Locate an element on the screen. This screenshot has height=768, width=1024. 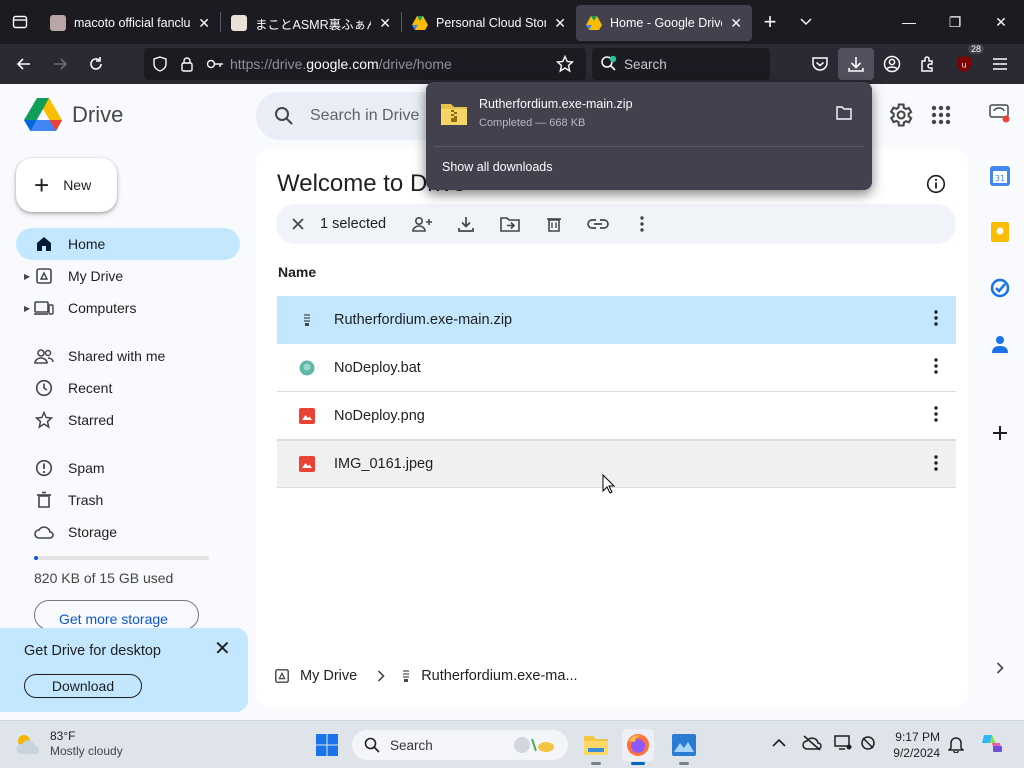
add-addon-icon is located at coordinates (1000, 433).